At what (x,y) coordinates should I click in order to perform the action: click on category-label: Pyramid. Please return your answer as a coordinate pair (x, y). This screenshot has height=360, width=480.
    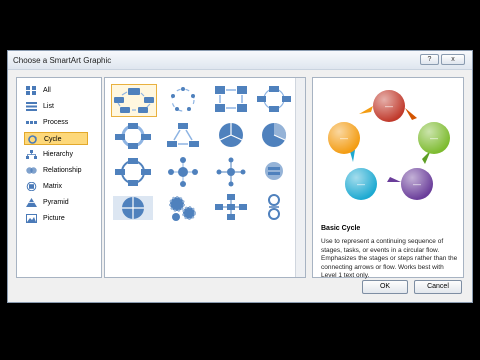
    Looking at the image, I should click on (56, 202).